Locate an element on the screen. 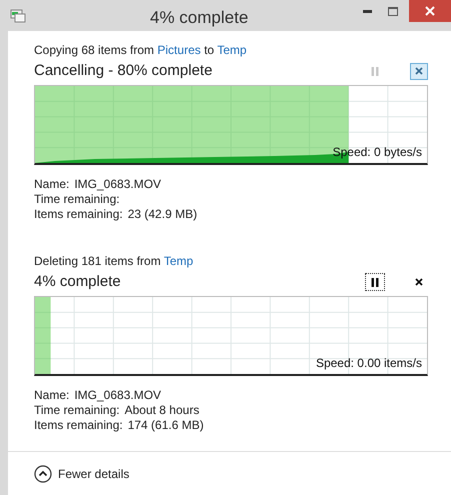 The image size is (451, 495). detail-value: About 8 hours is located at coordinates (162, 410).